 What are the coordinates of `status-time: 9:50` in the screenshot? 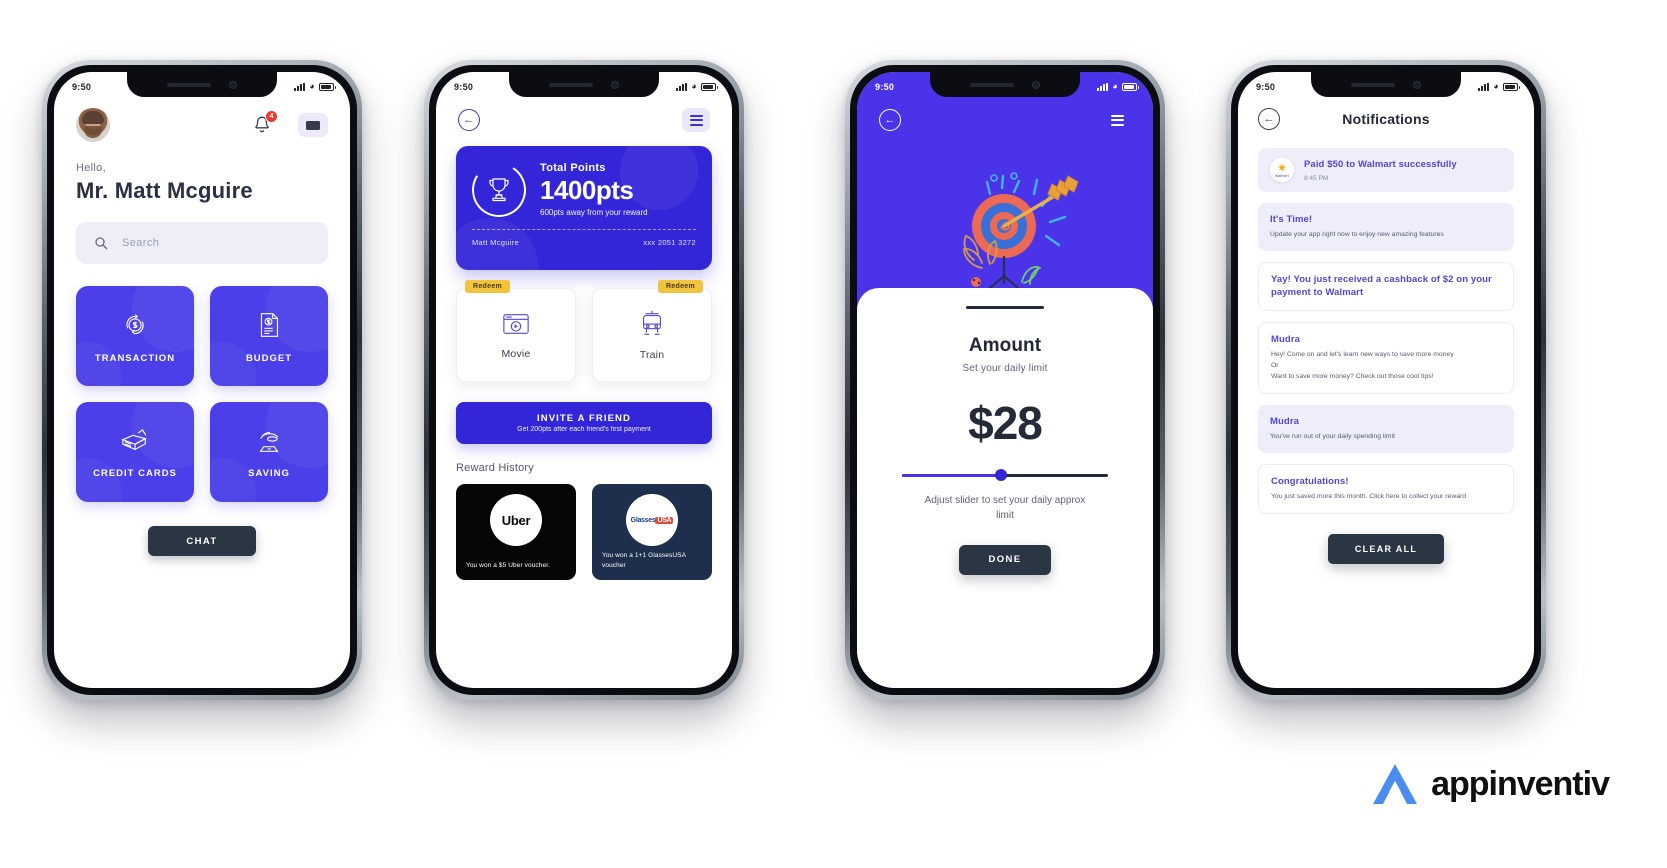 It's located at (1266, 86).